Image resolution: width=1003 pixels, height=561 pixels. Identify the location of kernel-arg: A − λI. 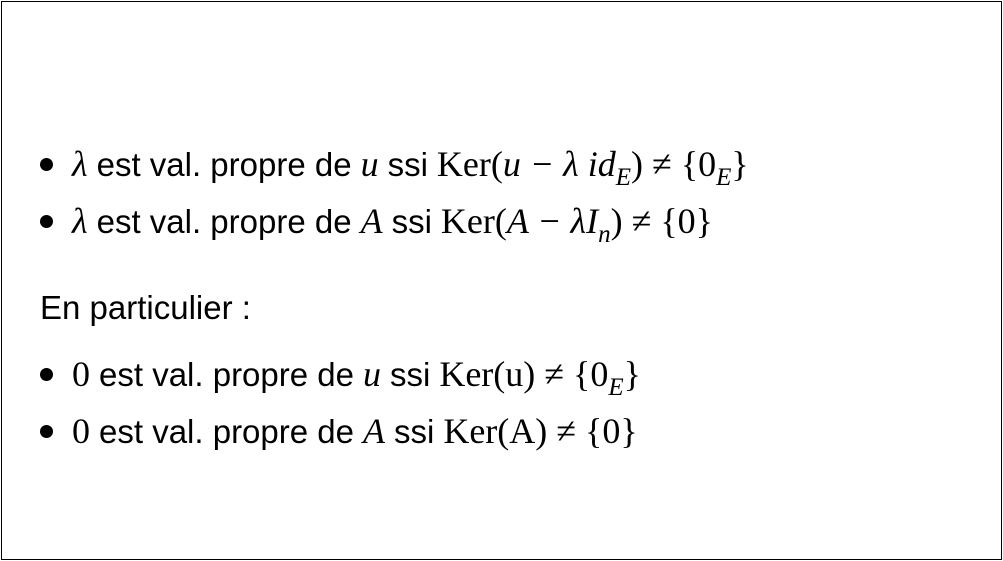
(552, 221).